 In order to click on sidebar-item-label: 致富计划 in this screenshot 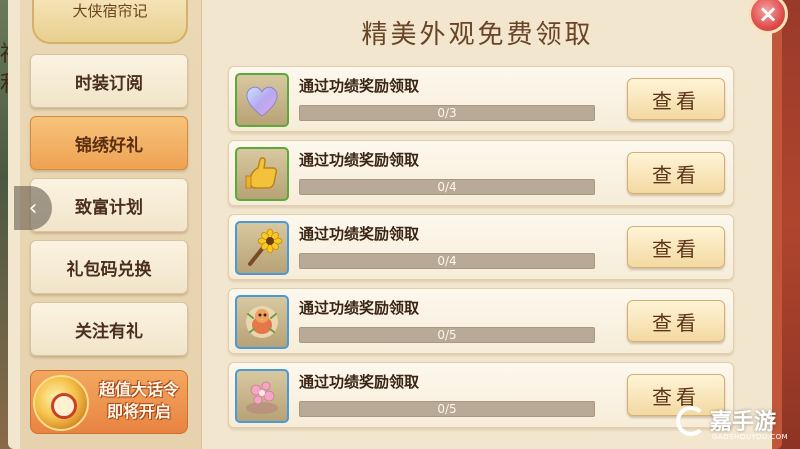, I will do `click(109, 207)`.